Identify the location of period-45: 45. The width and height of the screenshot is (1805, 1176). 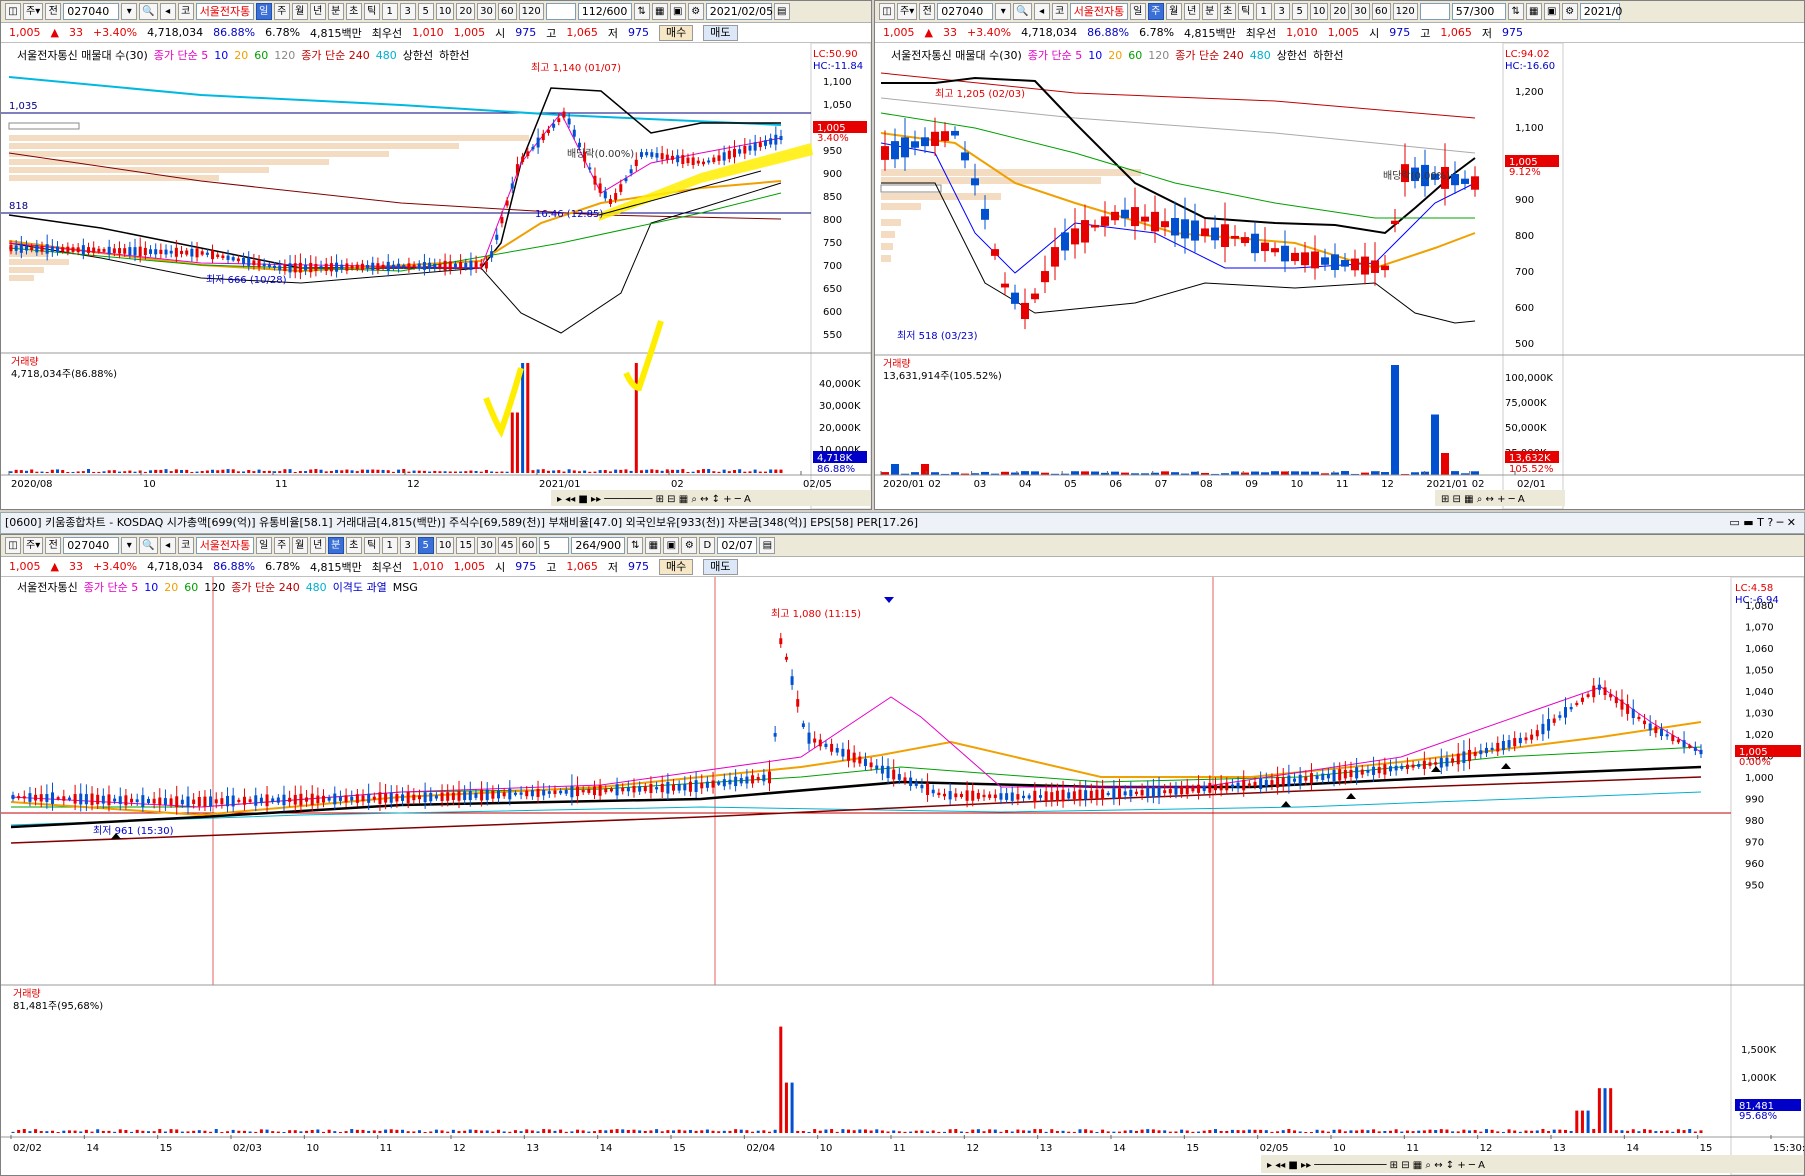
(507, 545).